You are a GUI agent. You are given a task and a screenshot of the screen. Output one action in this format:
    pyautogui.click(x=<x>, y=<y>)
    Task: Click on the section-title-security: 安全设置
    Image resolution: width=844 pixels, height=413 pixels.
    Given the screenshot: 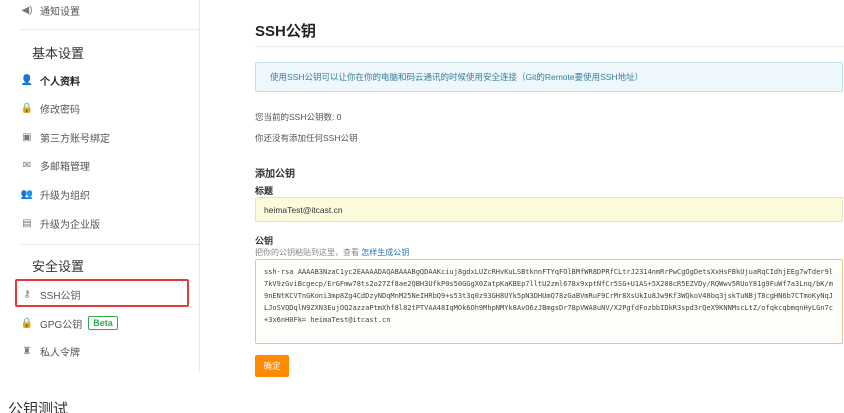 What is the action you would take?
    pyautogui.click(x=58, y=266)
    